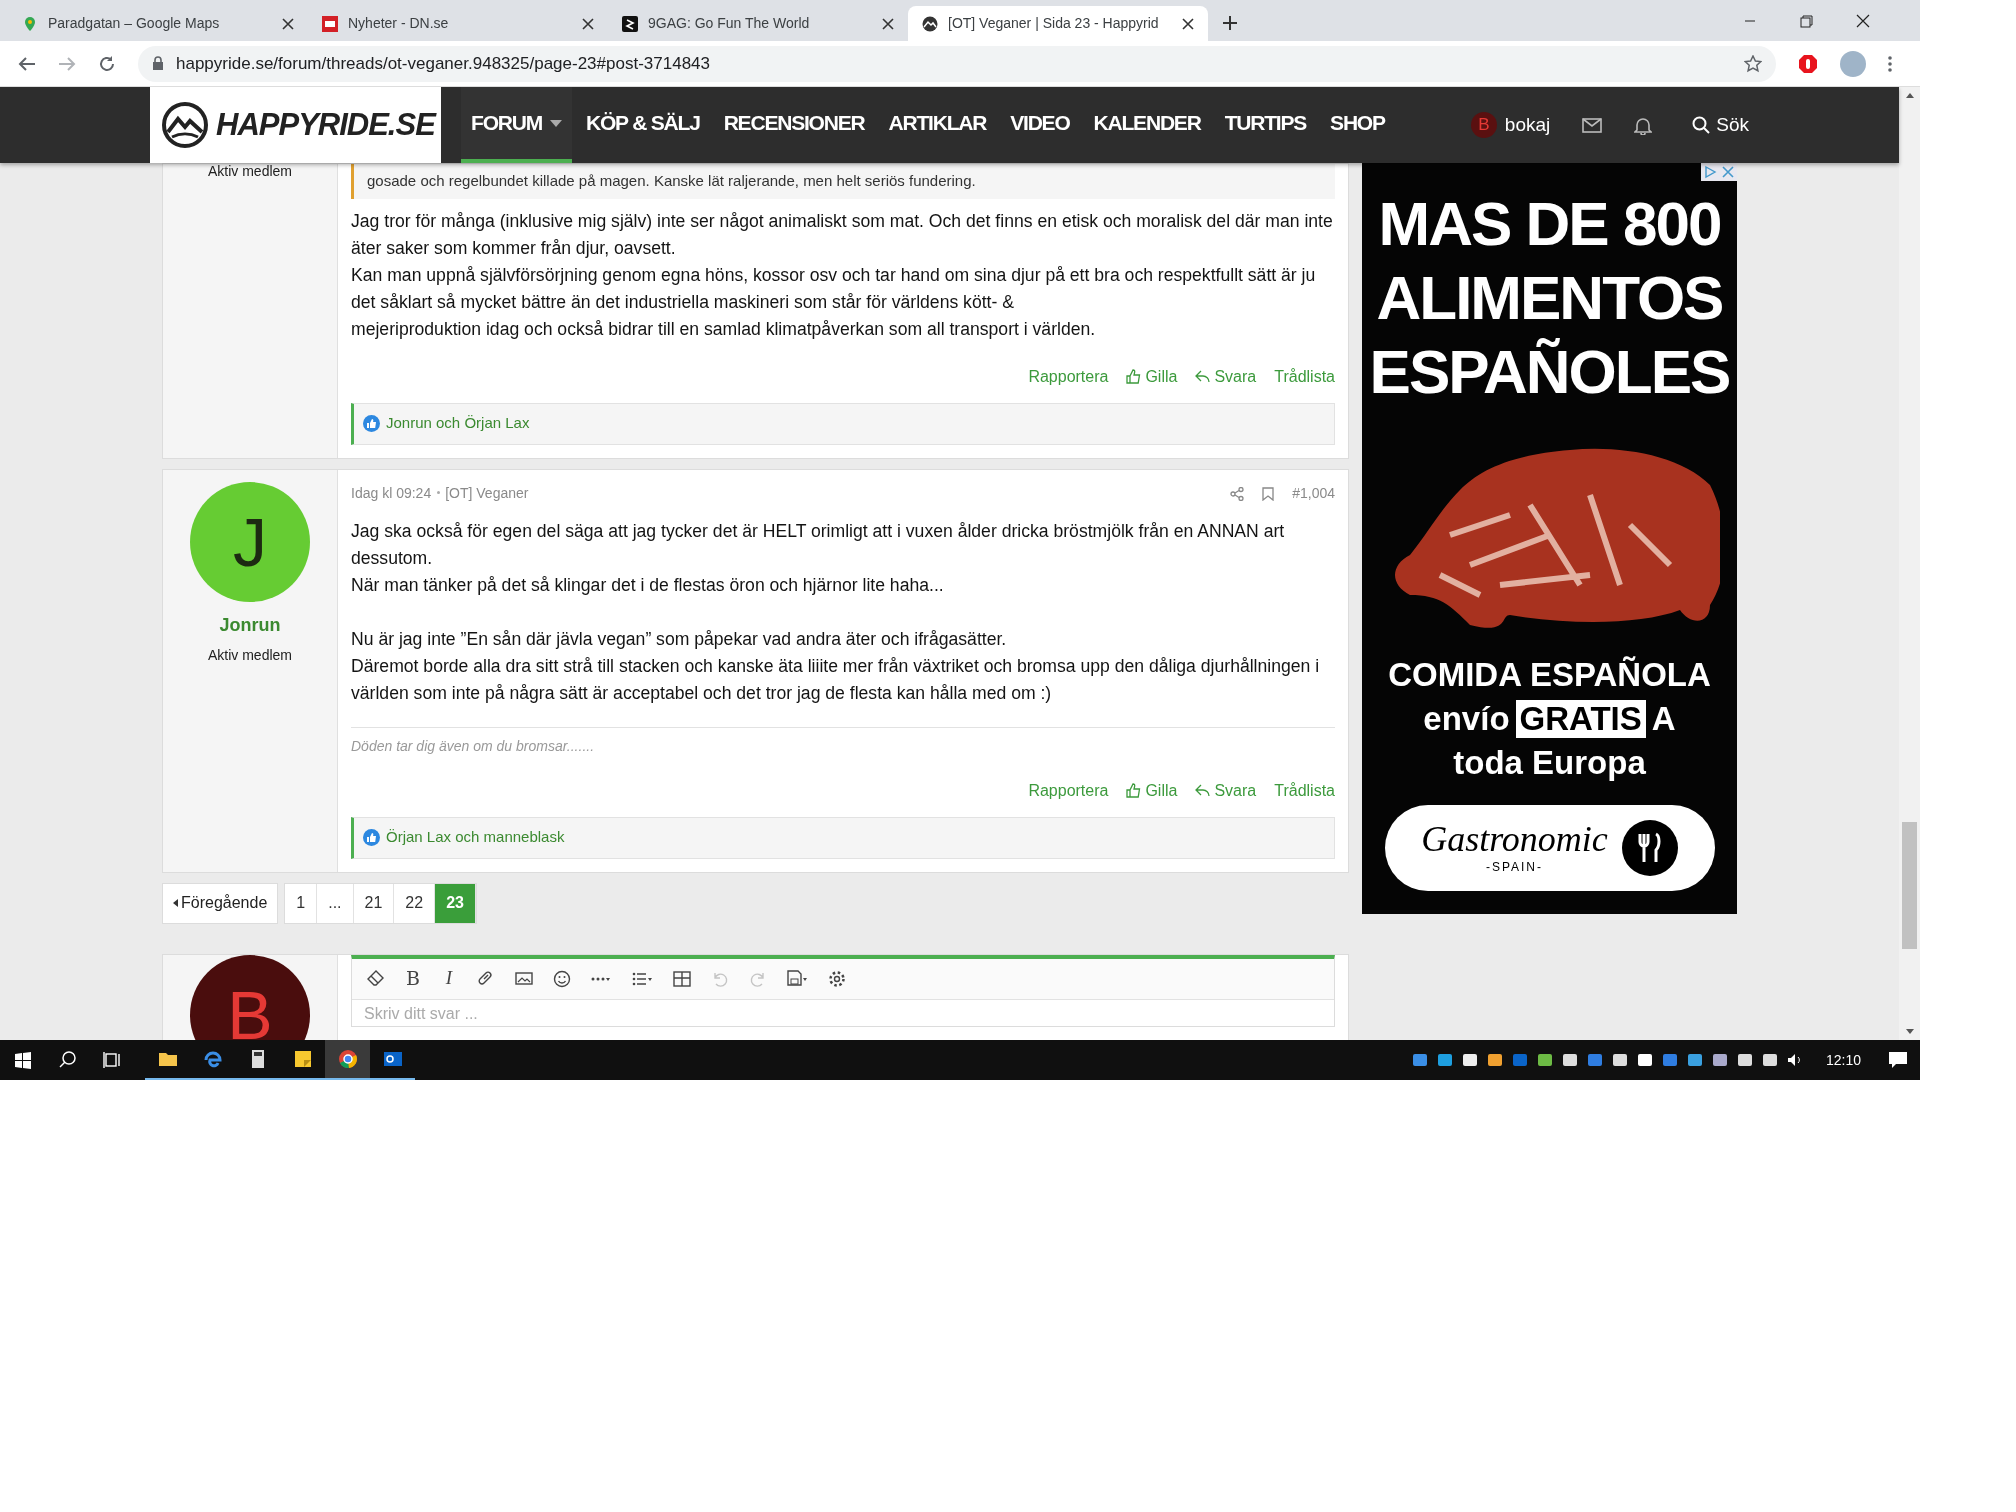 The width and height of the screenshot is (2016, 1512). What do you see at coordinates (1313, 493) in the screenshot?
I see `post-number-link: #1,004` at bounding box center [1313, 493].